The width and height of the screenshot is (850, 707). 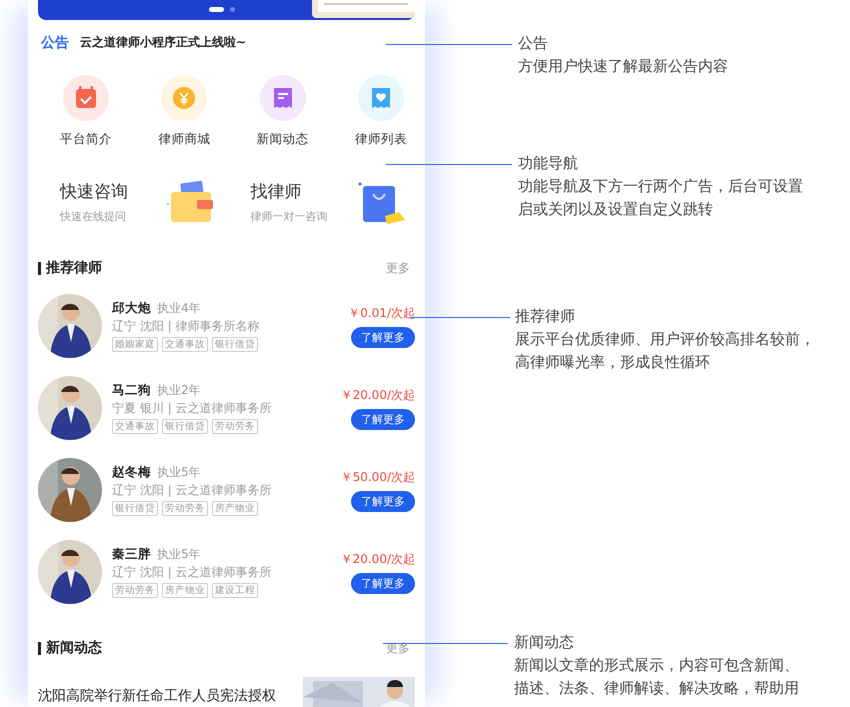 I want to click on annotation-text: 方便用户快速了解最新公告内容, so click(x=623, y=66).